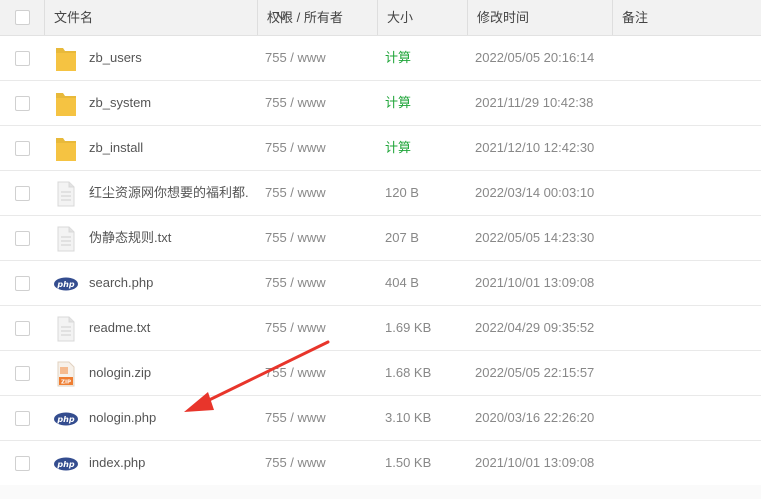 The width and height of the screenshot is (761, 499). Describe the element at coordinates (169, 463) in the screenshot. I see `file-name-link: index.php` at that location.